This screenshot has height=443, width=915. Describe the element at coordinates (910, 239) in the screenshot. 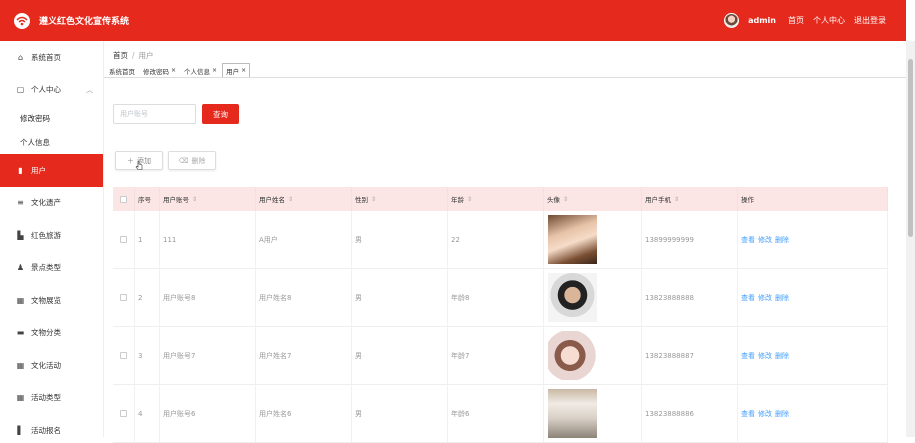

I see `page-scrollbar` at that location.